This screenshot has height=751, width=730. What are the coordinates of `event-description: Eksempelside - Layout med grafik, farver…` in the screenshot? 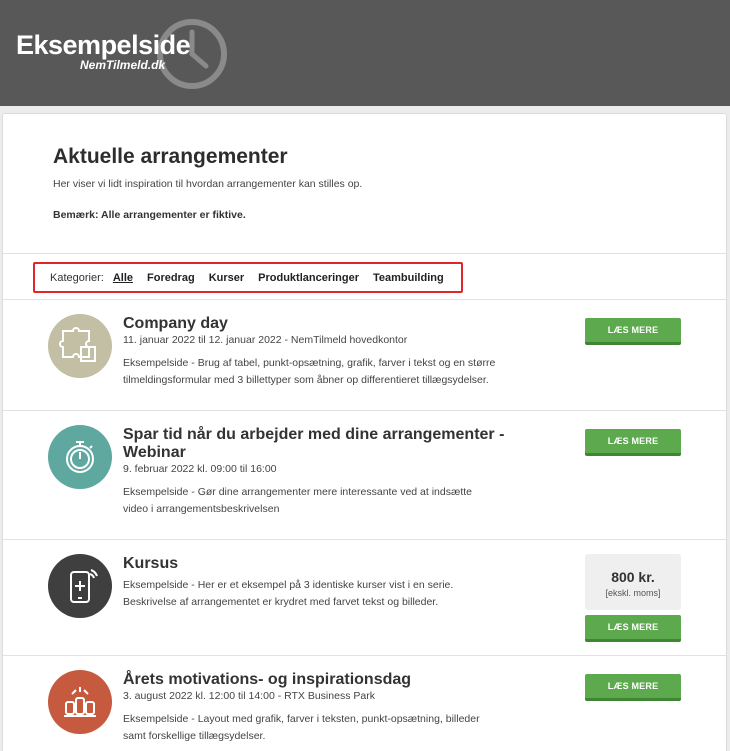 It's located at (328, 728).